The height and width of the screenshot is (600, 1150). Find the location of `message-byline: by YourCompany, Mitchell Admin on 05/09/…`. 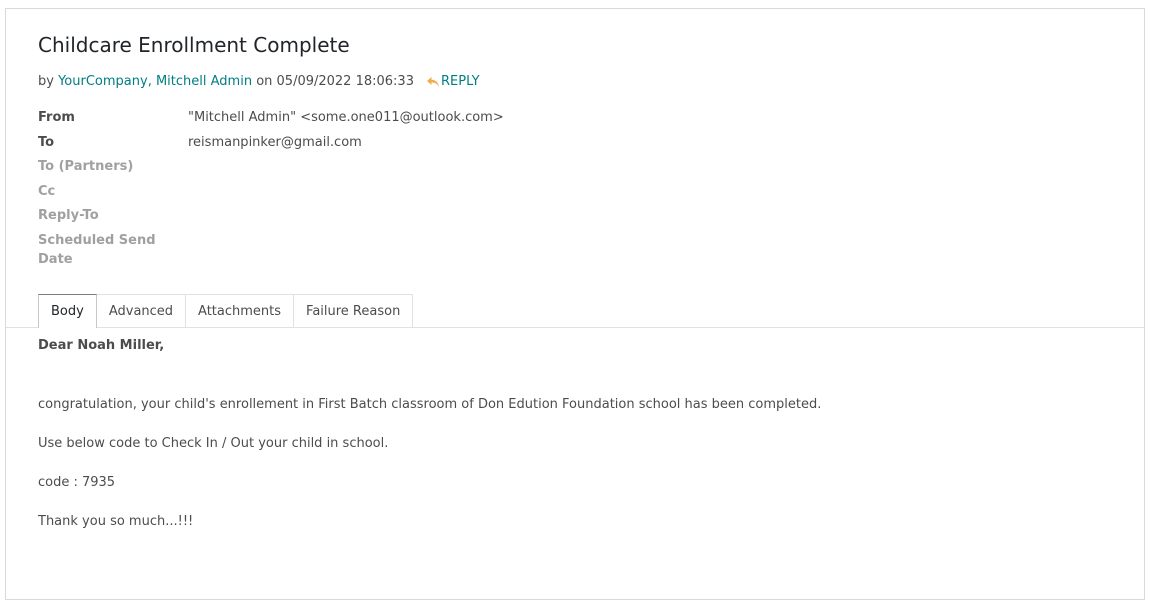

message-byline: by YourCompany, Mitchell Admin on 05/09/… is located at coordinates (259, 81).